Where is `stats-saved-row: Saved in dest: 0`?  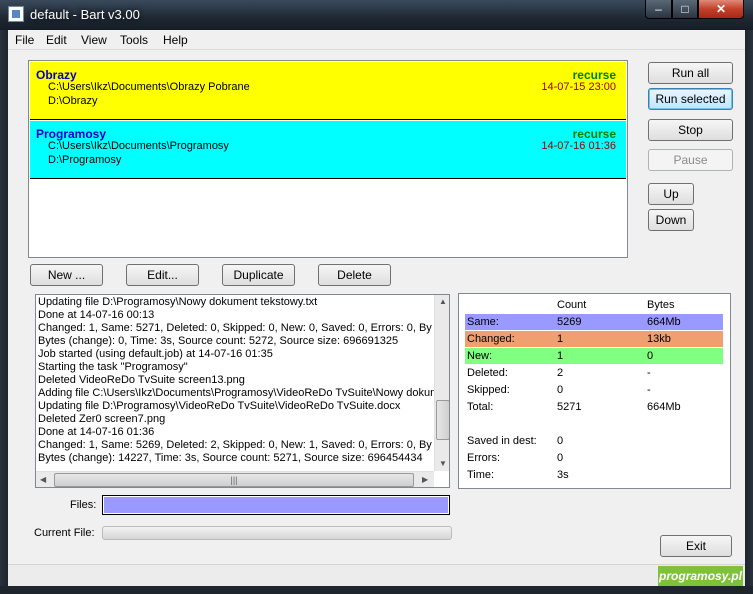
stats-saved-row: Saved in dest: 0 is located at coordinates (594, 441).